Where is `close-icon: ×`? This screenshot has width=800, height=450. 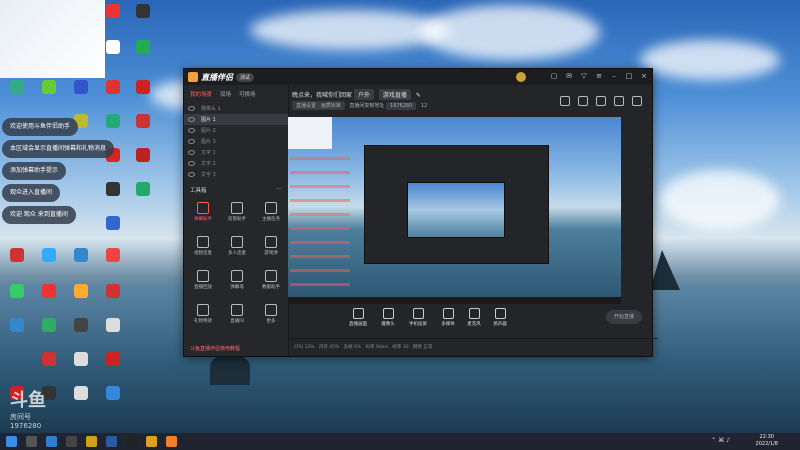 close-icon: × is located at coordinates (644, 76).